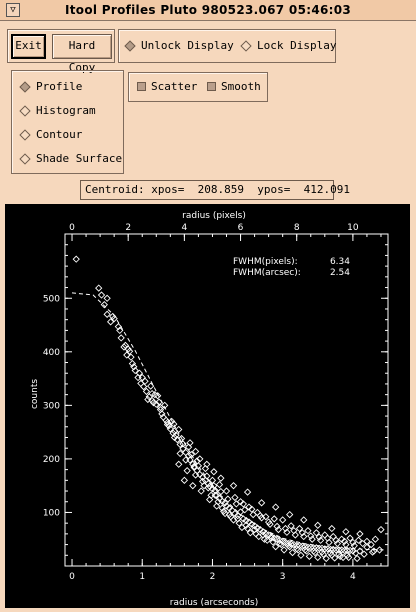  I want to click on fwhm-arcsec-label: FWHM(arcsec):, so click(267, 273).